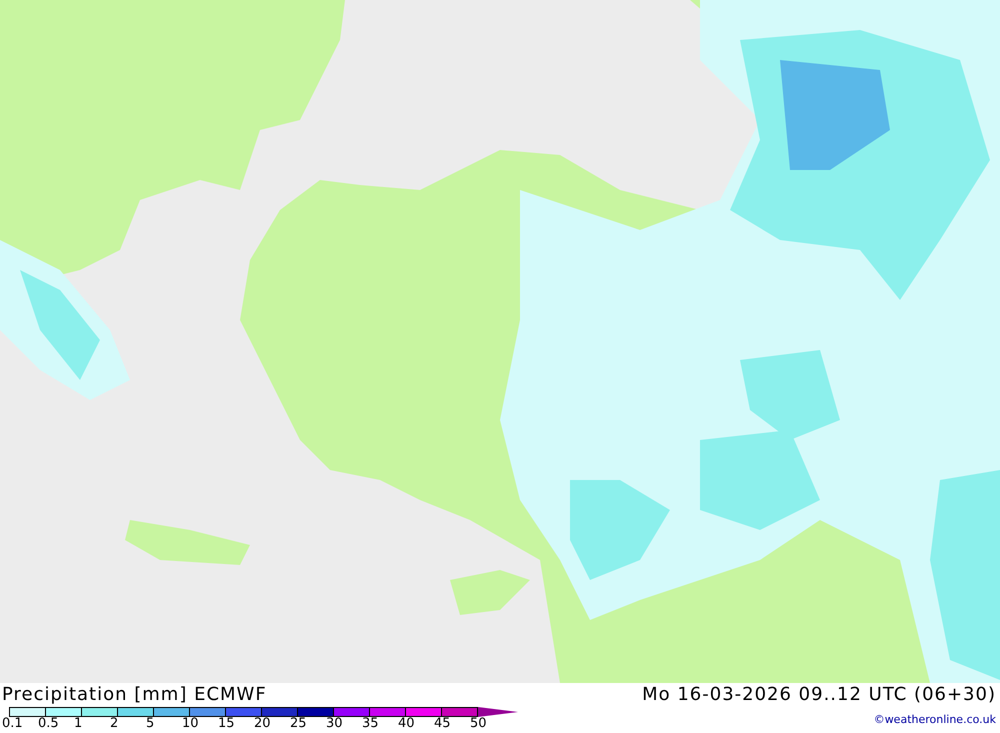  Describe the element at coordinates (191, 723) in the screenshot. I see `legend-label: 10` at that location.